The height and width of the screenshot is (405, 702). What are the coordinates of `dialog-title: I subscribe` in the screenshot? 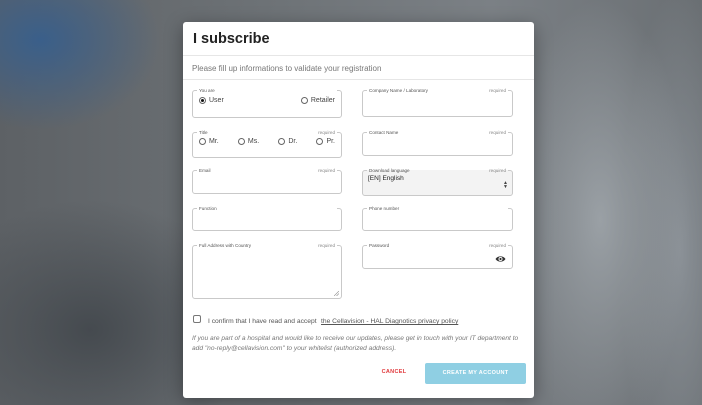 It's located at (231, 39).